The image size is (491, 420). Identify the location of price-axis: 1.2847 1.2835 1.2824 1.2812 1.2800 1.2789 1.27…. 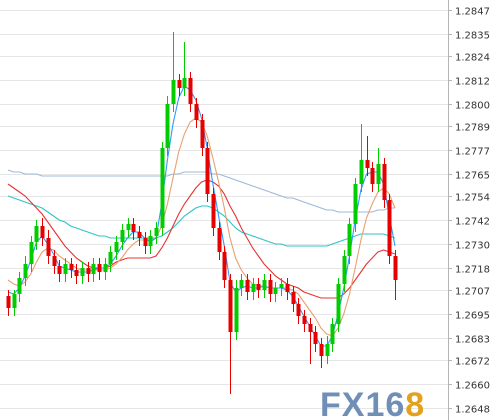
(469, 210).